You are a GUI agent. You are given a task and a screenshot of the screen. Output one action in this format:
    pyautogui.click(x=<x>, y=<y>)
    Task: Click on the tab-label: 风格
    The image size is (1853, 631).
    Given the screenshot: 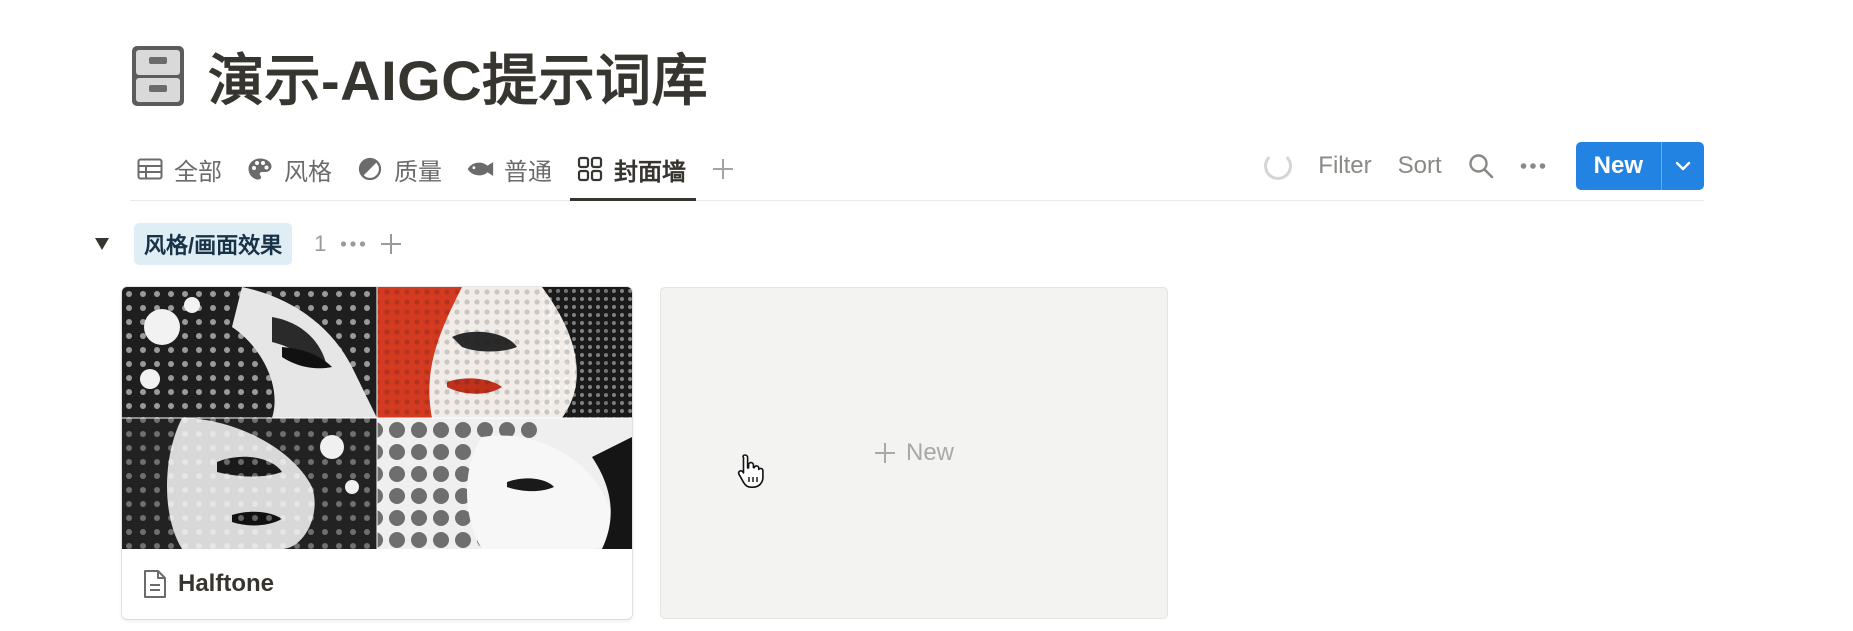 What is the action you would take?
    pyautogui.click(x=308, y=172)
    